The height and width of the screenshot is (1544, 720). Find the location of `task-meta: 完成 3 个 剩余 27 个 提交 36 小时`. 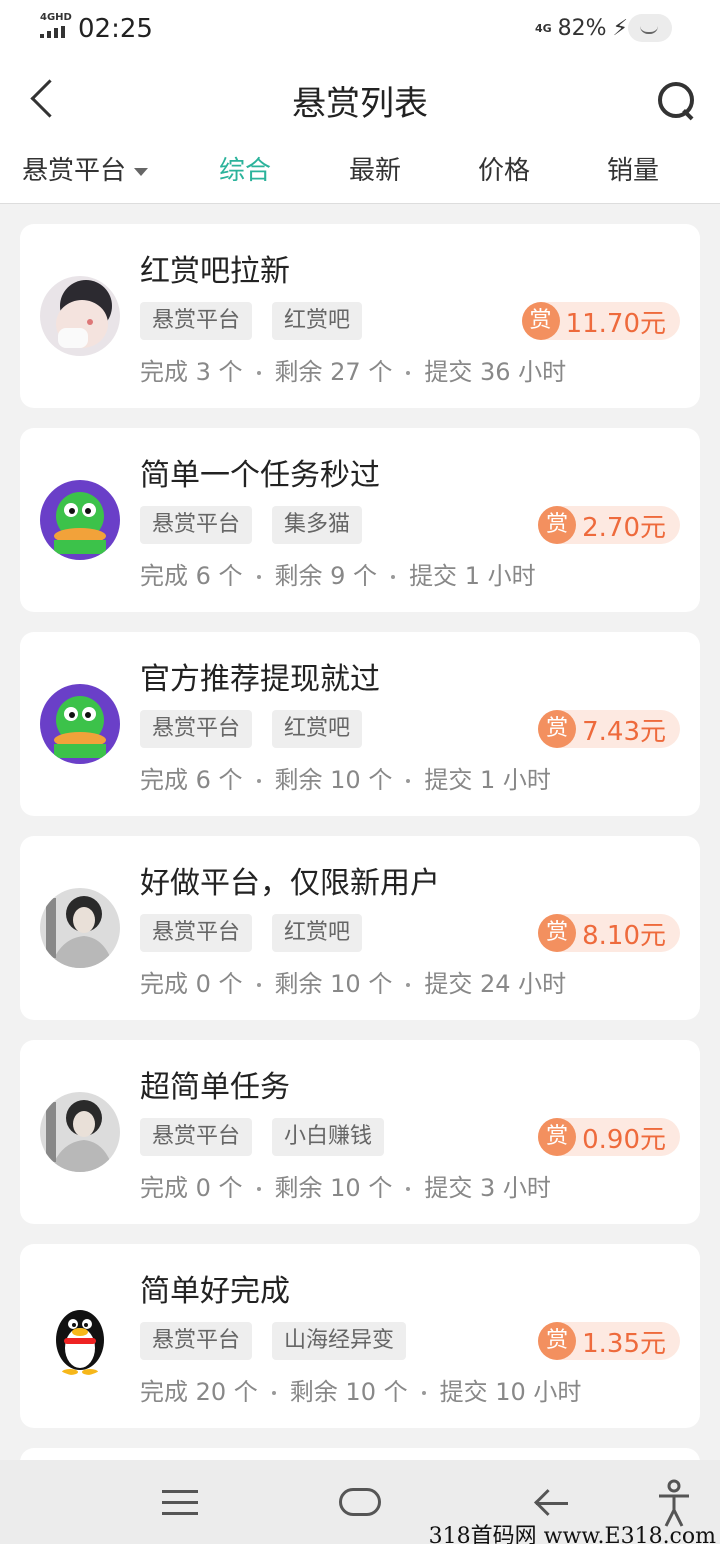

task-meta: 完成 3 个 剩余 27 个 提交 36 小时 is located at coordinates (353, 369).